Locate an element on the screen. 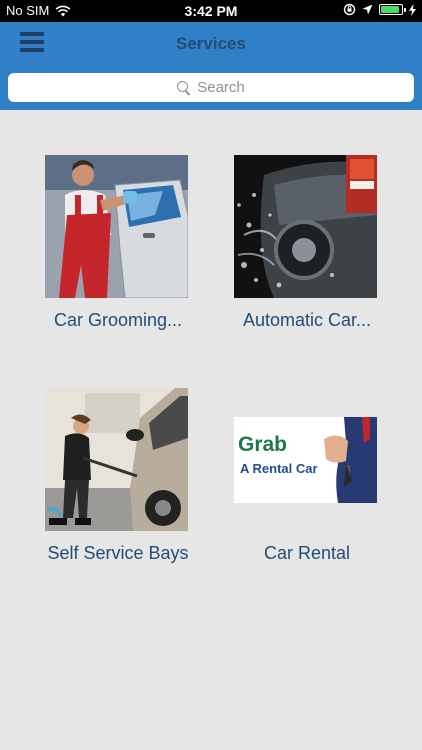  rental-image-text-grab: Grab is located at coordinates (262, 444).